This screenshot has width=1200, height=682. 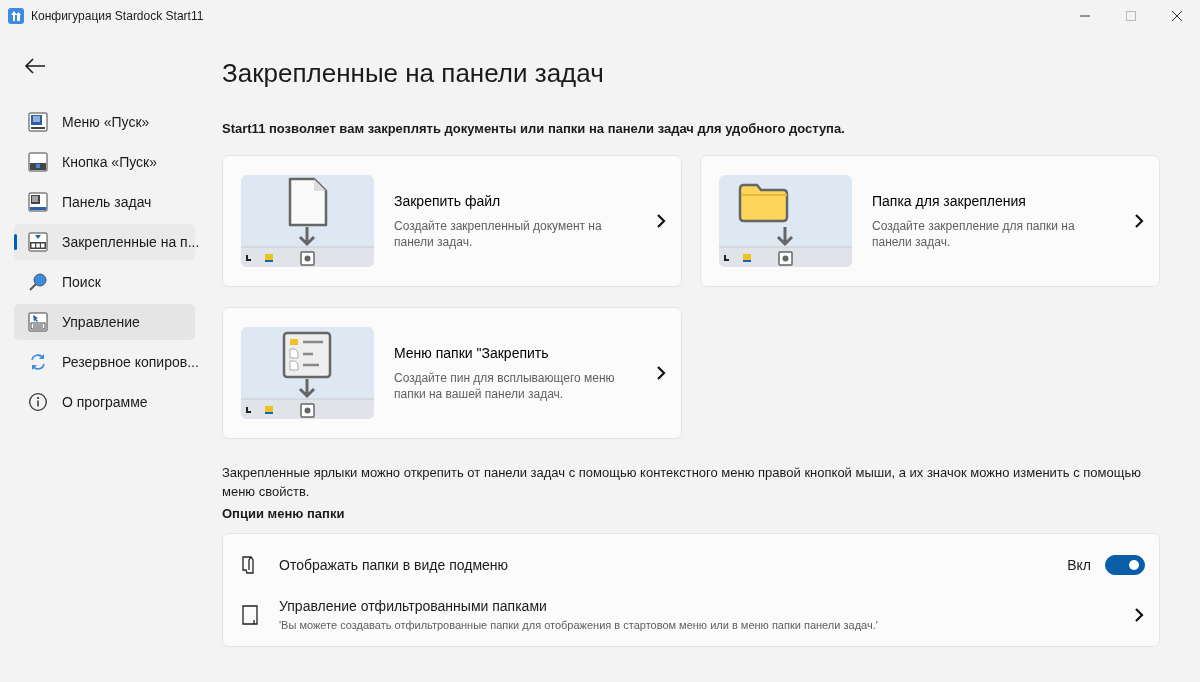 I want to click on page-title: Закрепленные на панели задач, so click(x=413, y=73).